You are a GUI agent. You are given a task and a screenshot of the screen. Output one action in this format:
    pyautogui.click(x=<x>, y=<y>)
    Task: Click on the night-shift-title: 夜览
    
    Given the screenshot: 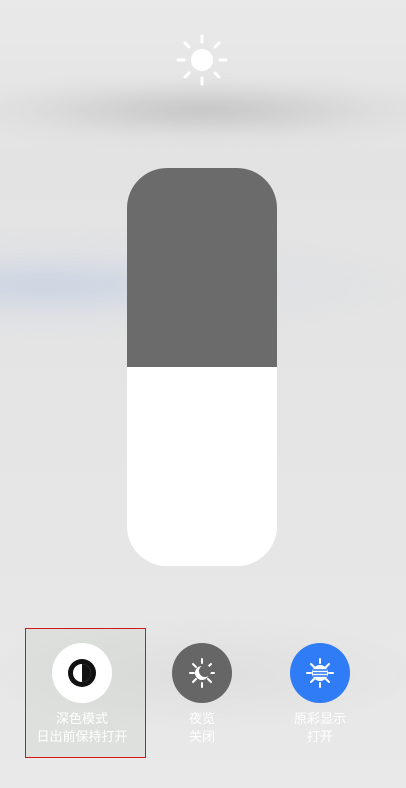 What is the action you would take?
    pyautogui.click(x=201, y=719)
    